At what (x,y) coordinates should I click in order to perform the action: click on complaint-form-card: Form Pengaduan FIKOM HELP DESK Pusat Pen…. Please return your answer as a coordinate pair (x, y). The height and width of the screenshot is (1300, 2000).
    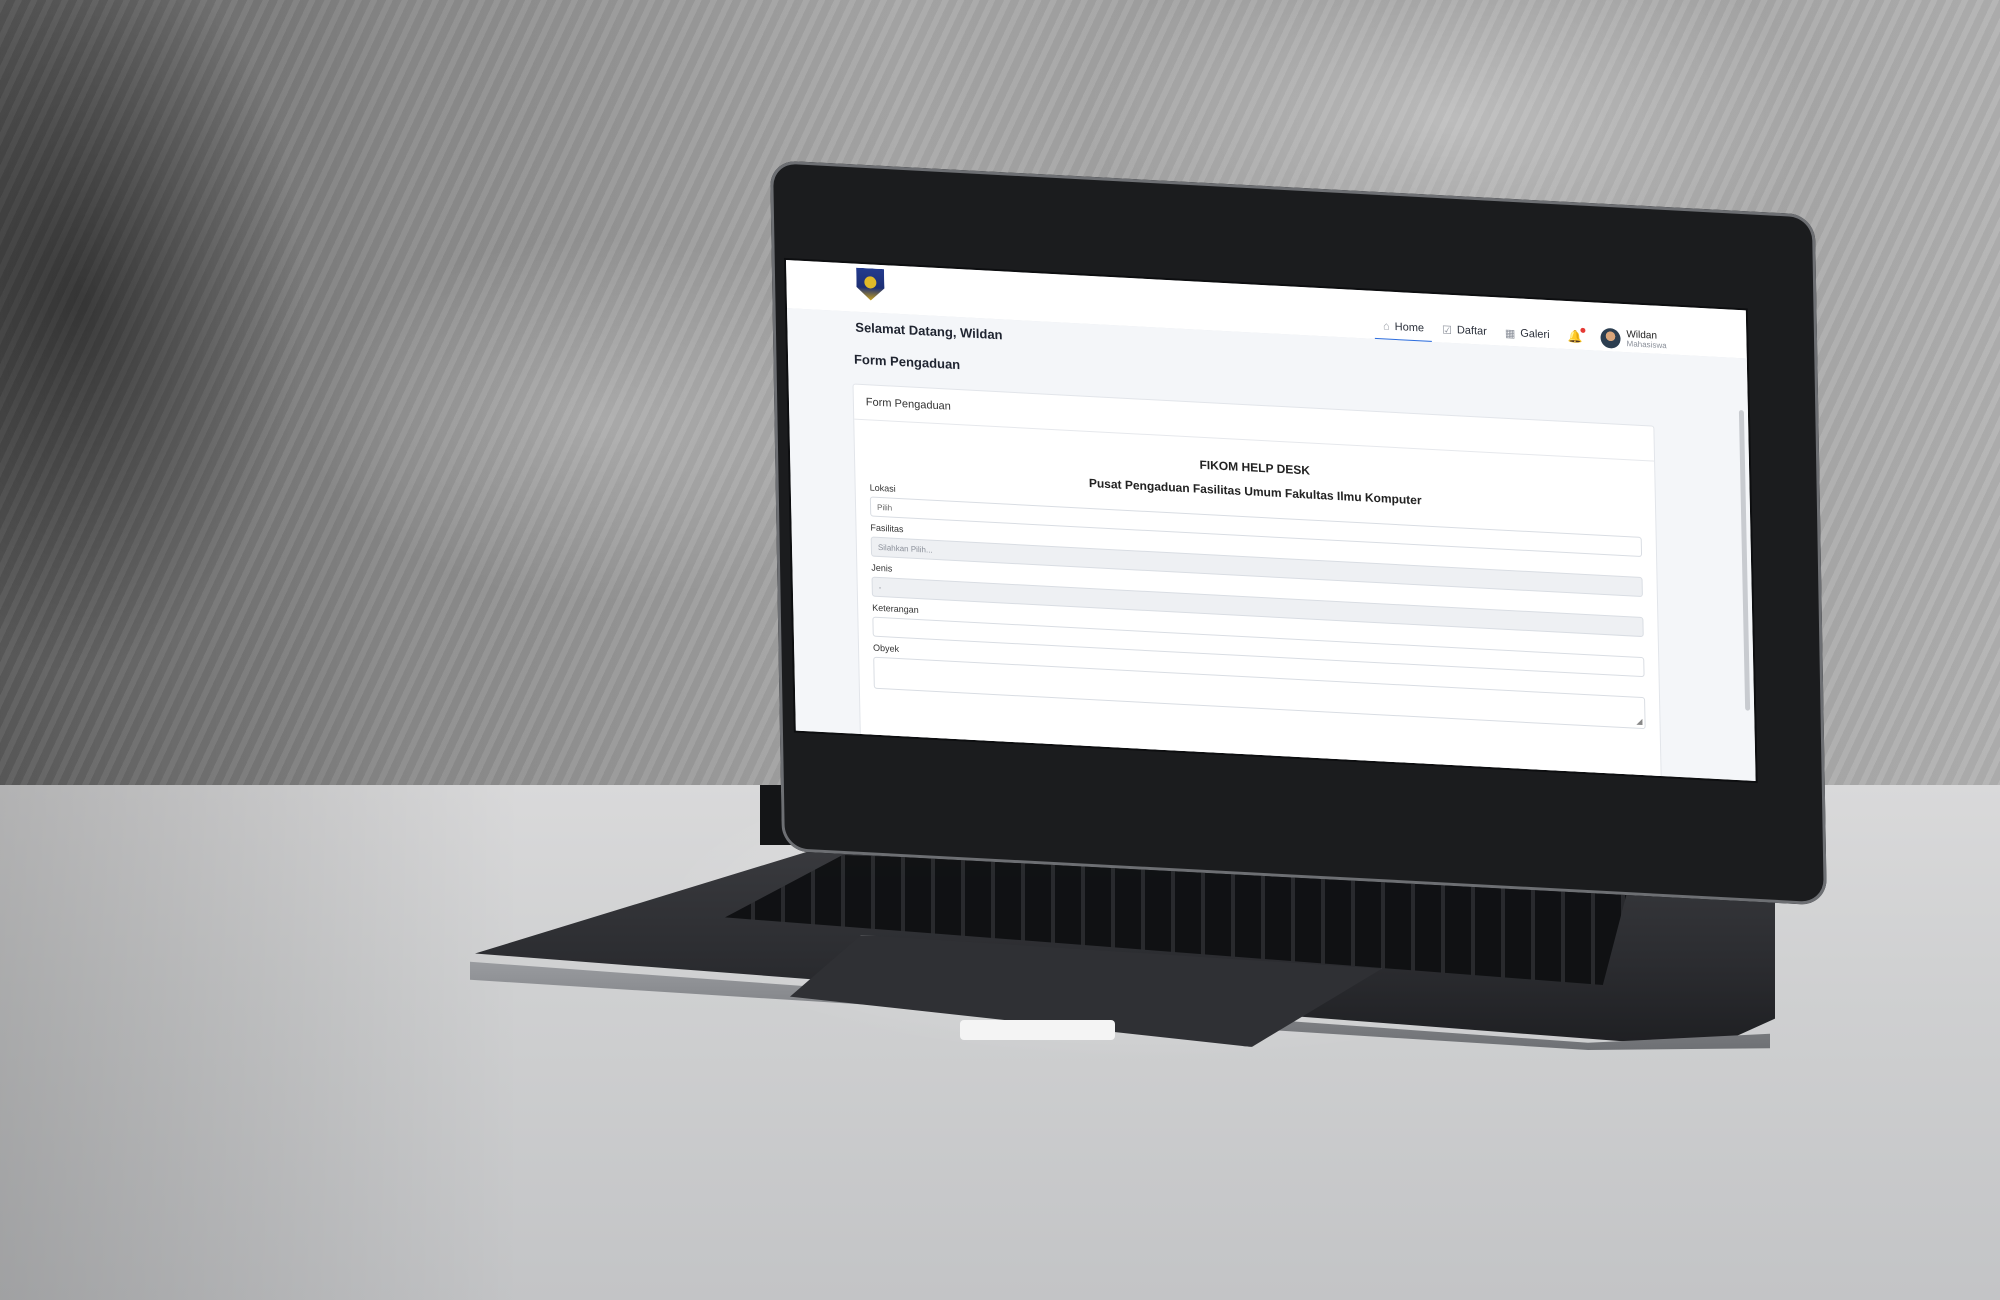
    Looking at the image, I should click on (1257, 582).